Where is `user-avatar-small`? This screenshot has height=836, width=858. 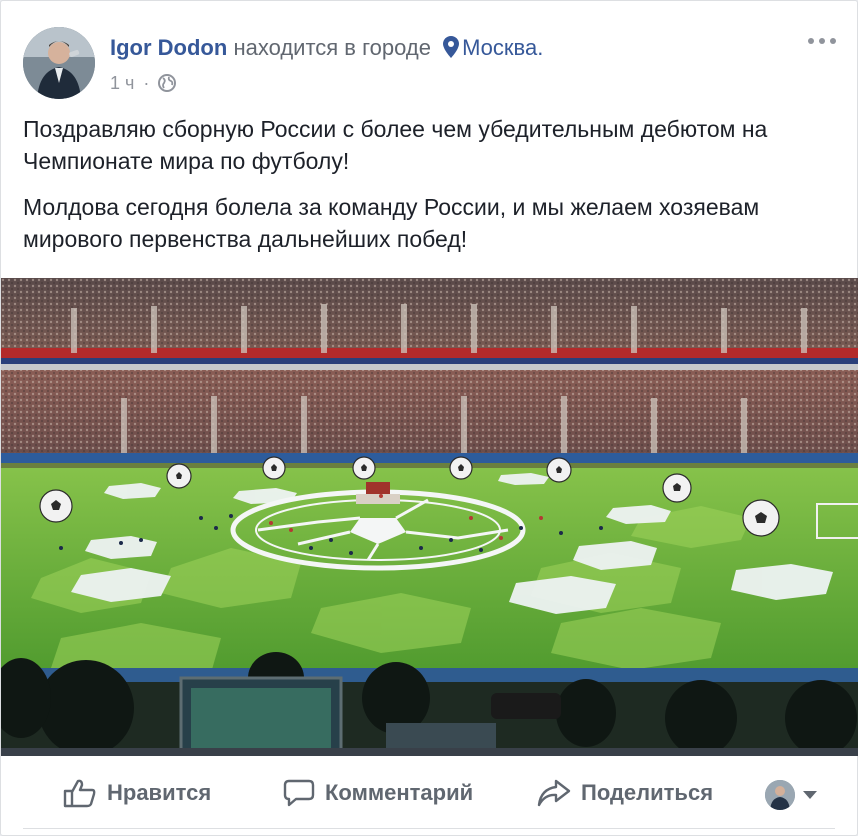 user-avatar-small is located at coordinates (780, 795).